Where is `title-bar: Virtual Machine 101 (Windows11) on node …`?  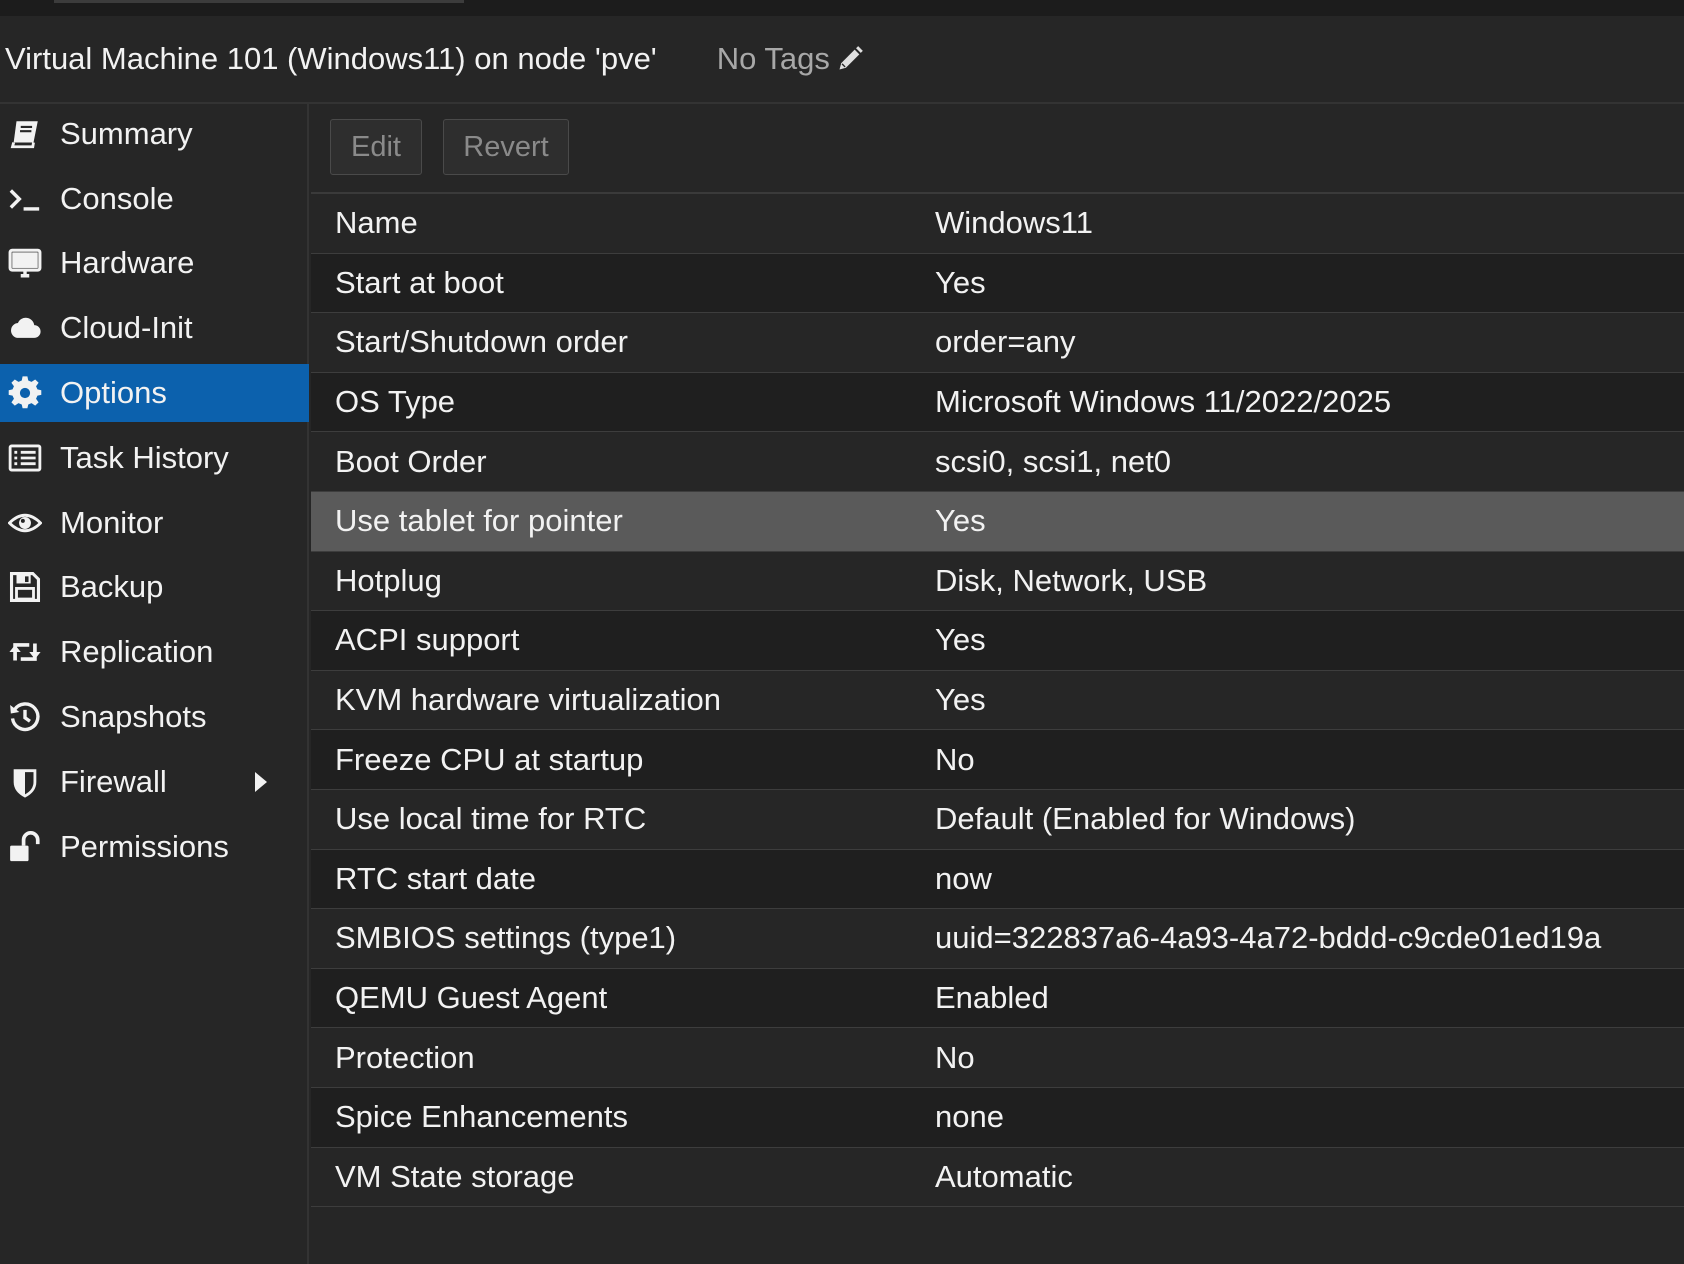 title-bar: Virtual Machine 101 (Windows11) on node … is located at coordinates (842, 60).